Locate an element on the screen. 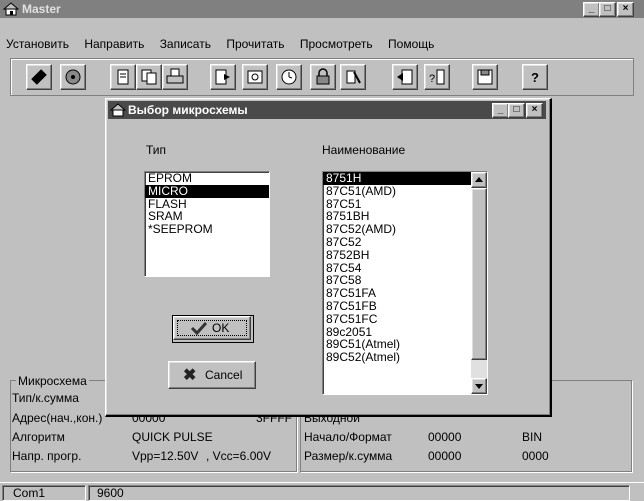 Image resolution: width=644 pixels, height=501 pixels. status-port: Com1 is located at coordinates (44, 493).